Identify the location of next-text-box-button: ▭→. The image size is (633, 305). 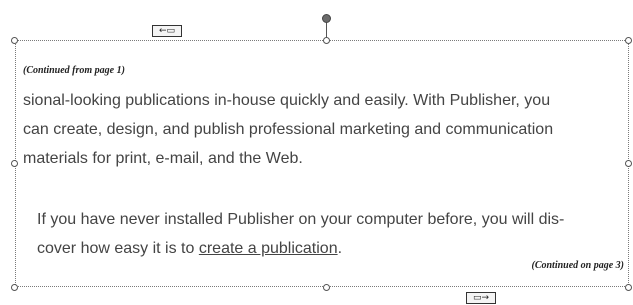
(481, 298).